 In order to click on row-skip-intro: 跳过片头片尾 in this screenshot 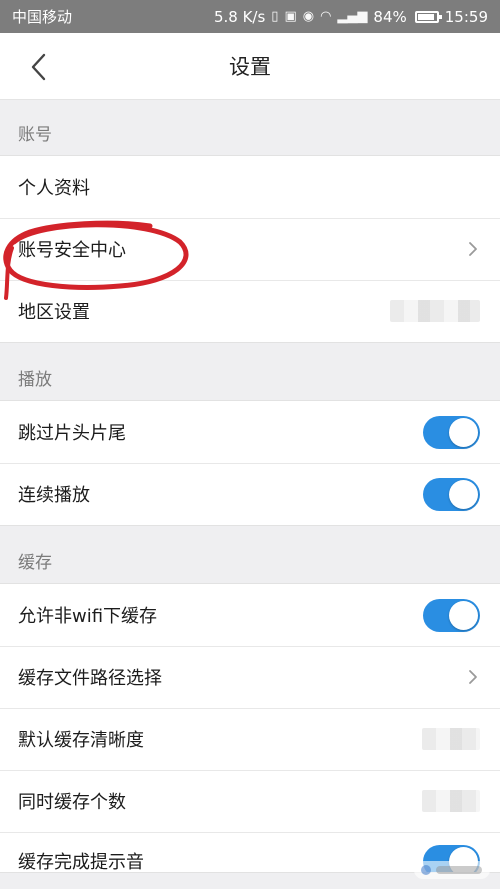, I will do `click(250, 432)`.